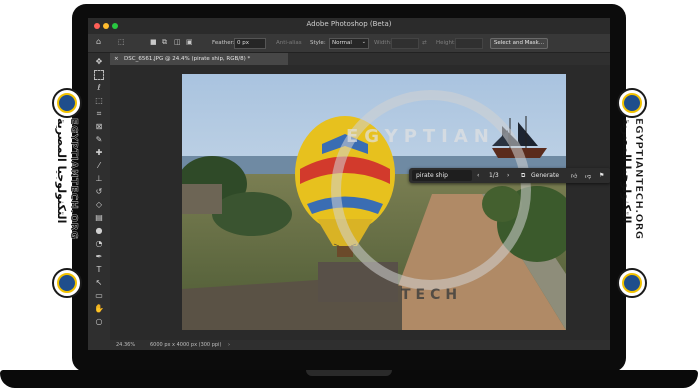 This screenshot has width=698, height=392. Describe the element at coordinates (99, 270) in the screenshot. I see `type-tool-icon: T` at that location.